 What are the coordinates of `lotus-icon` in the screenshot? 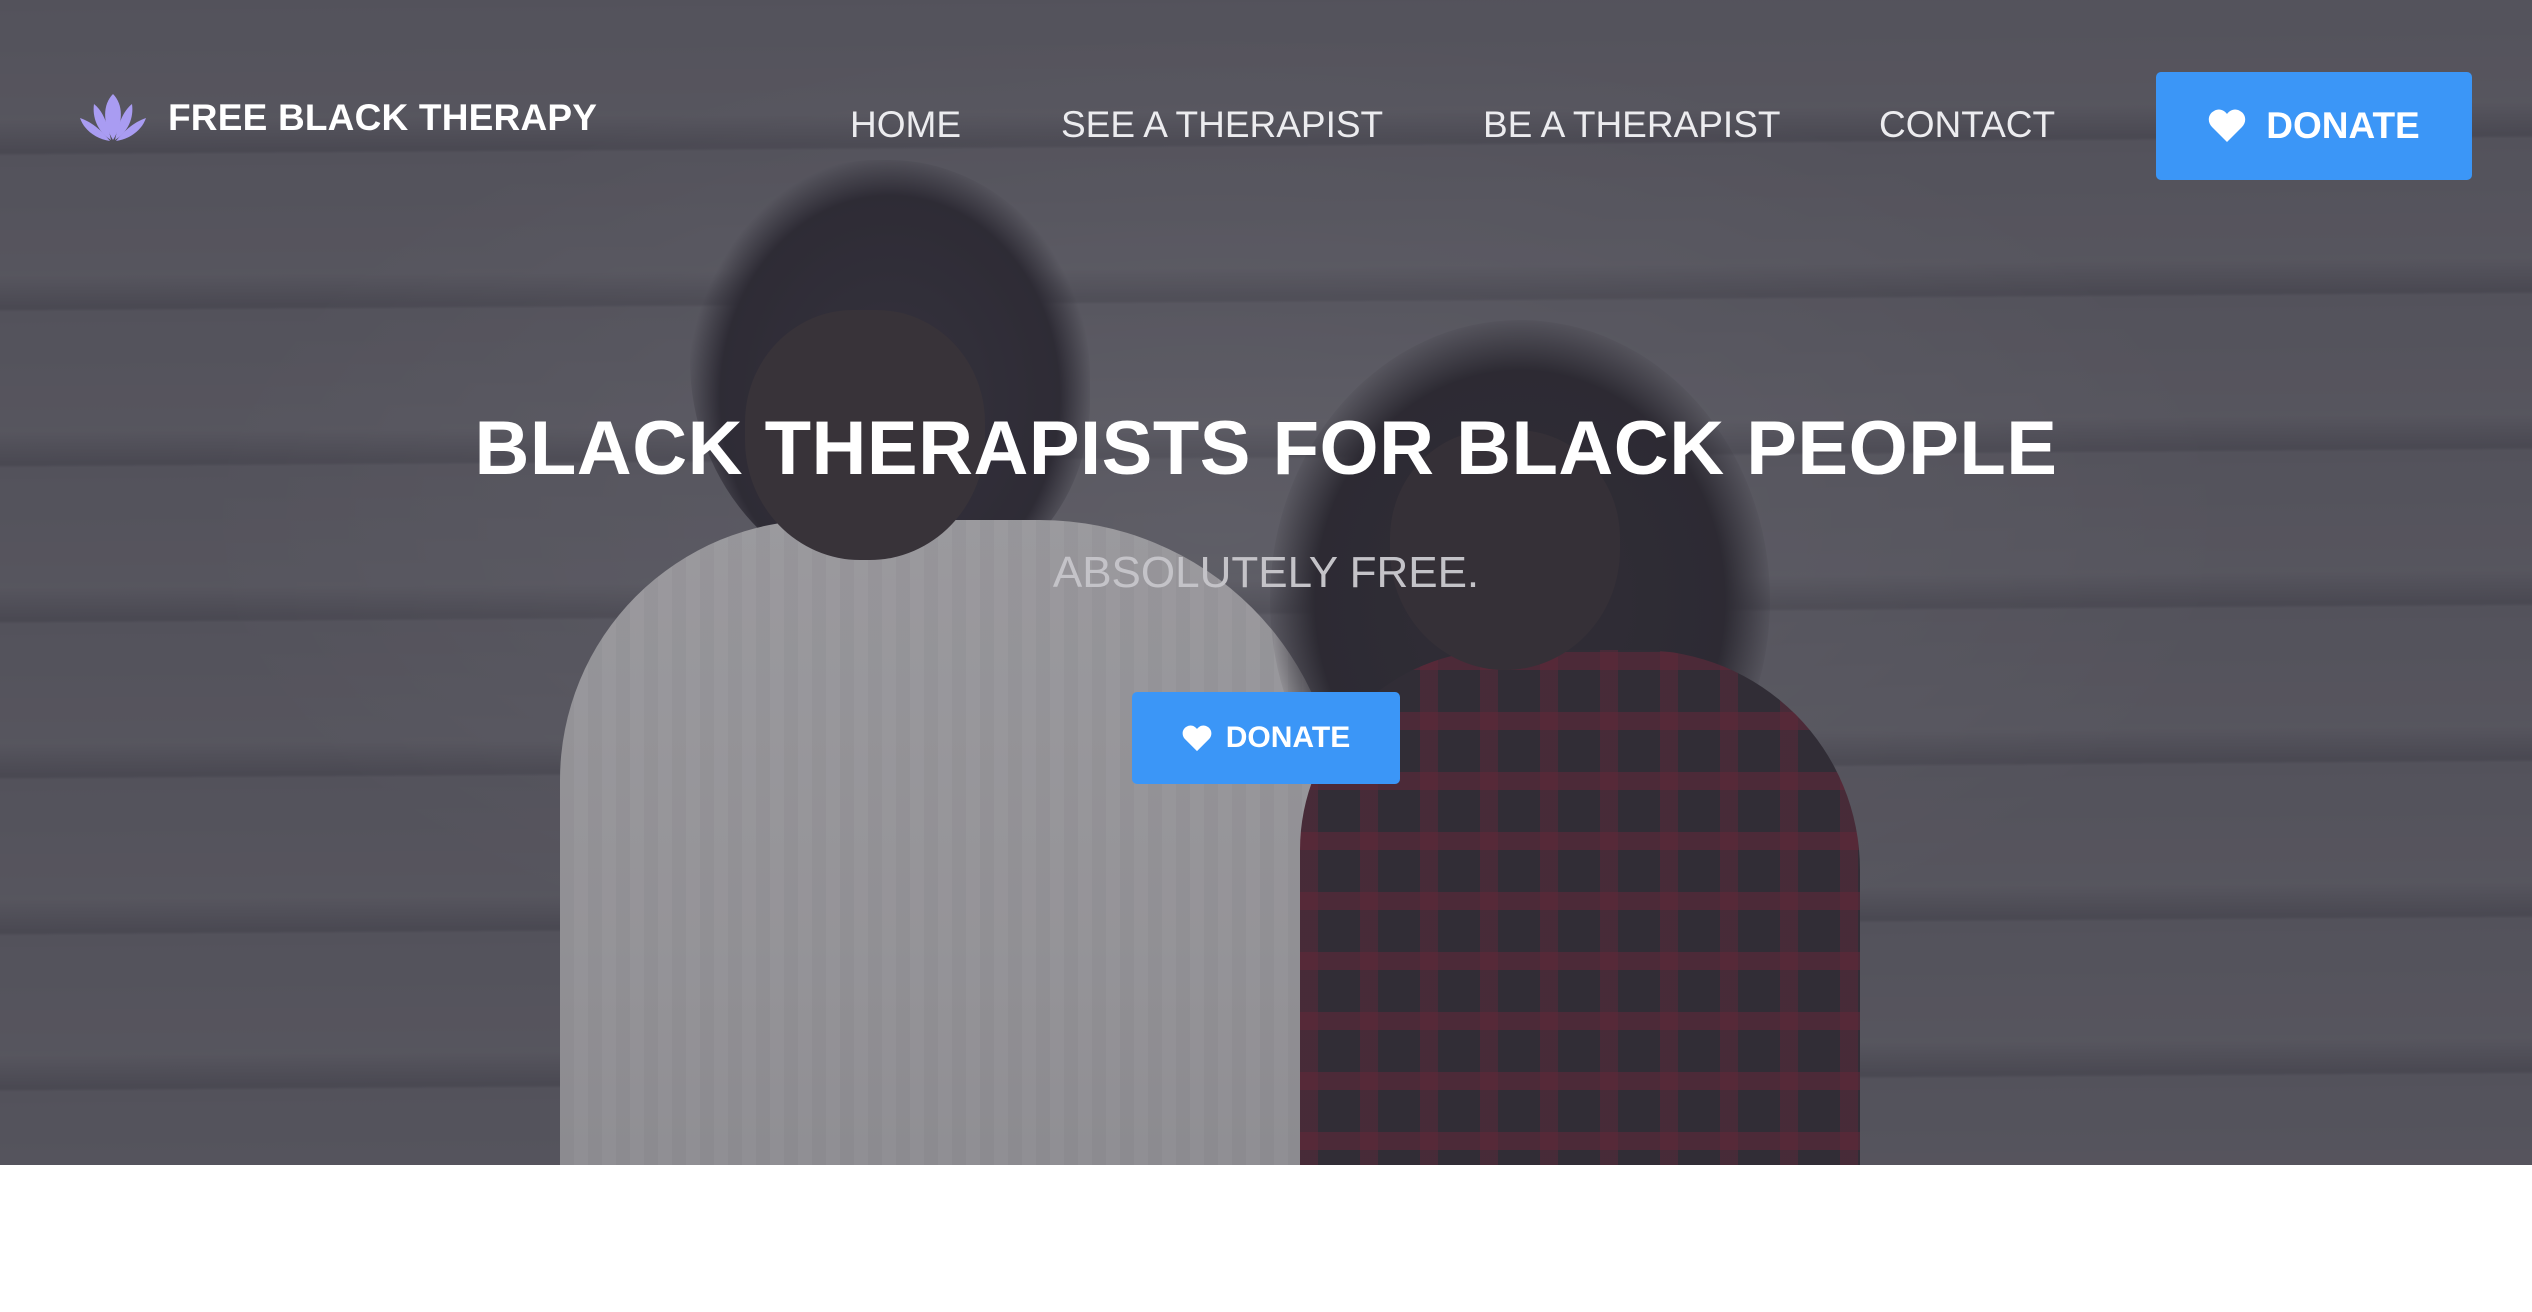 It's located at (113, 117).